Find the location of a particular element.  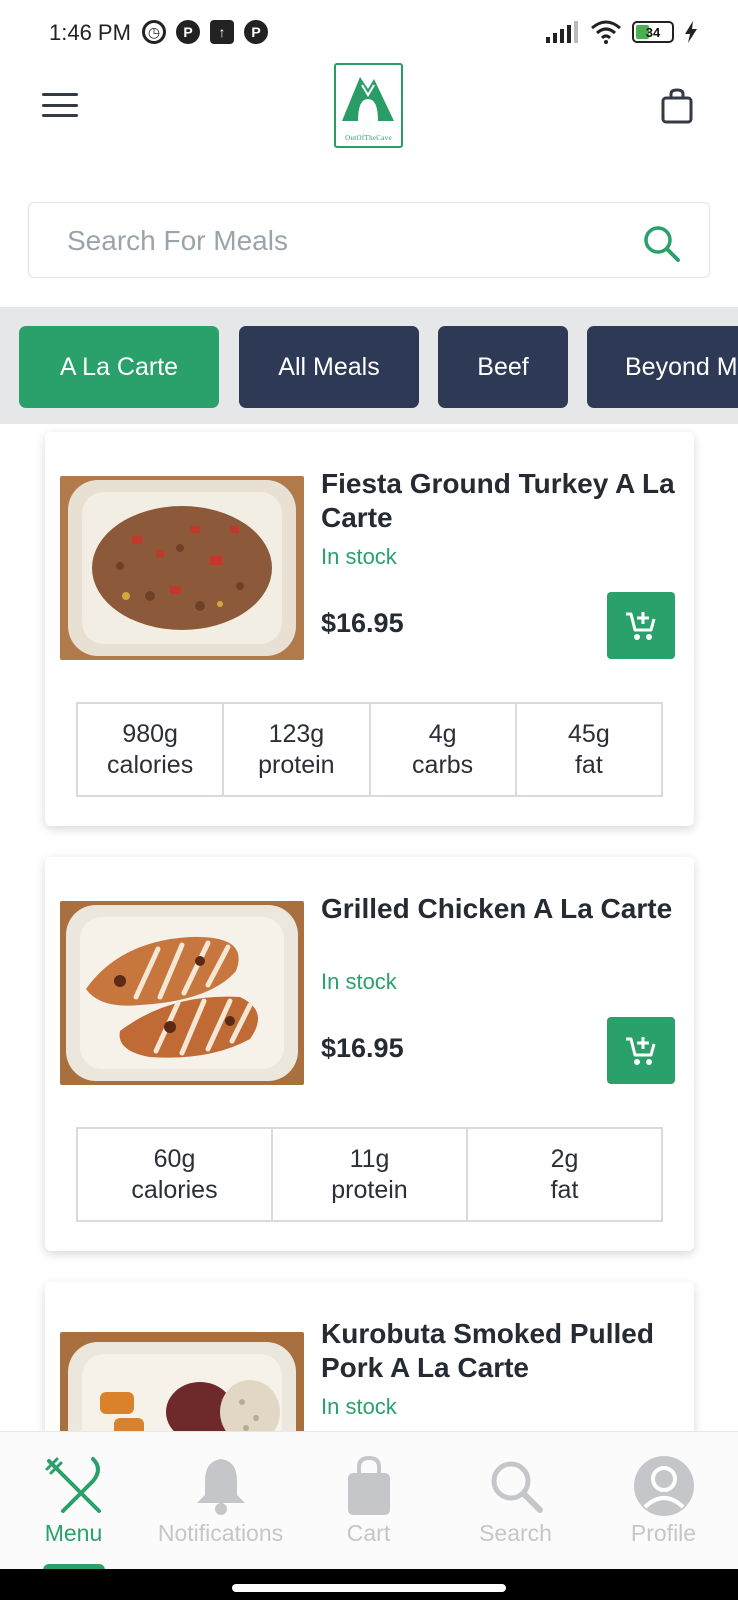

nutrition-table: 60g calories 11g protein 2g fat is located at coordinates (369, 1174).